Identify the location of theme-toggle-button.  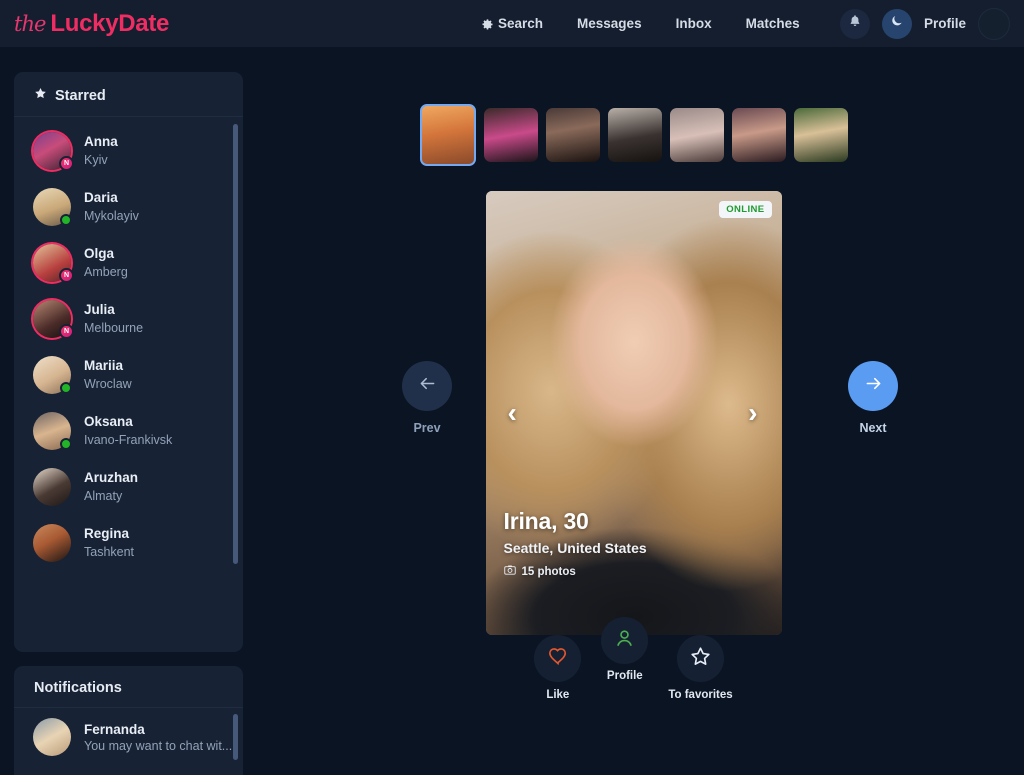
(896, 23).